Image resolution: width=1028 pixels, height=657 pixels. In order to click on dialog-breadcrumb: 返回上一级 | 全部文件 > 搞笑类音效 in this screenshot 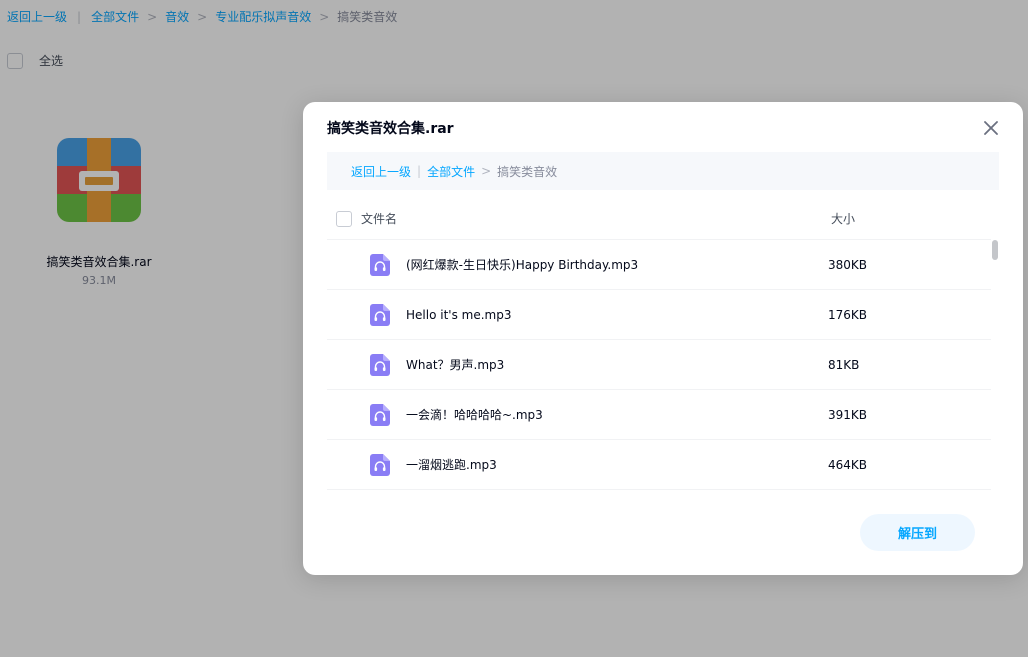, I will do `click(663, 171)`.